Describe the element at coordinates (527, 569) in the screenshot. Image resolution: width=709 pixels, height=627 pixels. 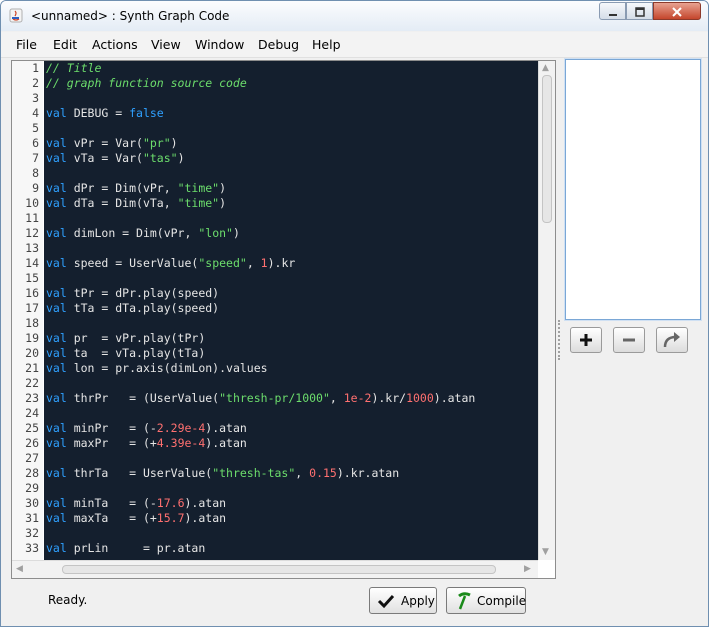
I see `scroll-right-icon: ▶` at that location.